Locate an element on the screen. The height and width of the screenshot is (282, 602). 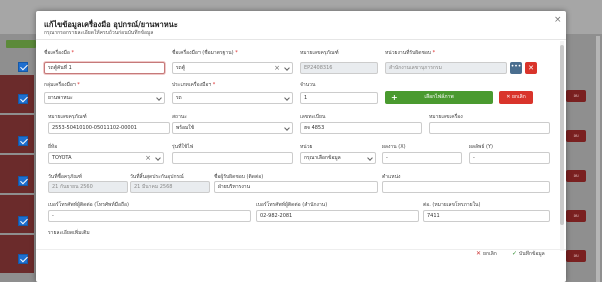
clear-unit-button: ✕ is located at coordinates (531, 68).